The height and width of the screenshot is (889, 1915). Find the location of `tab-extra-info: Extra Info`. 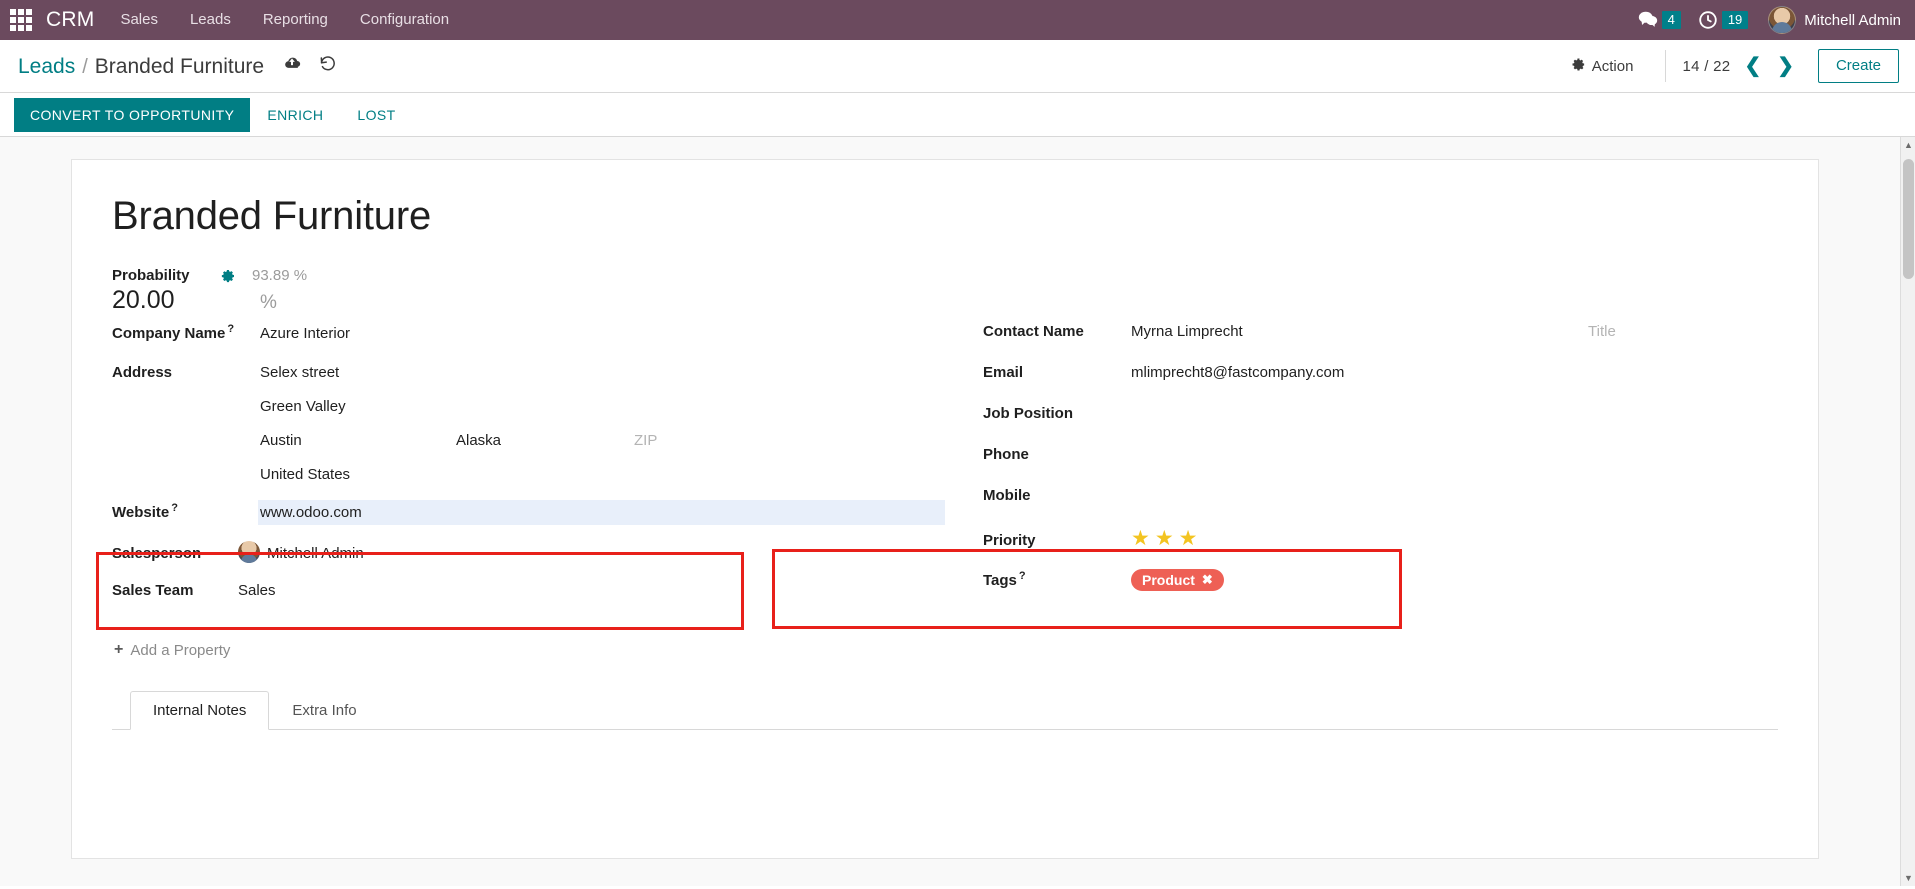

tab-extra-info: Extra Info is located at coordinates (324, 710).